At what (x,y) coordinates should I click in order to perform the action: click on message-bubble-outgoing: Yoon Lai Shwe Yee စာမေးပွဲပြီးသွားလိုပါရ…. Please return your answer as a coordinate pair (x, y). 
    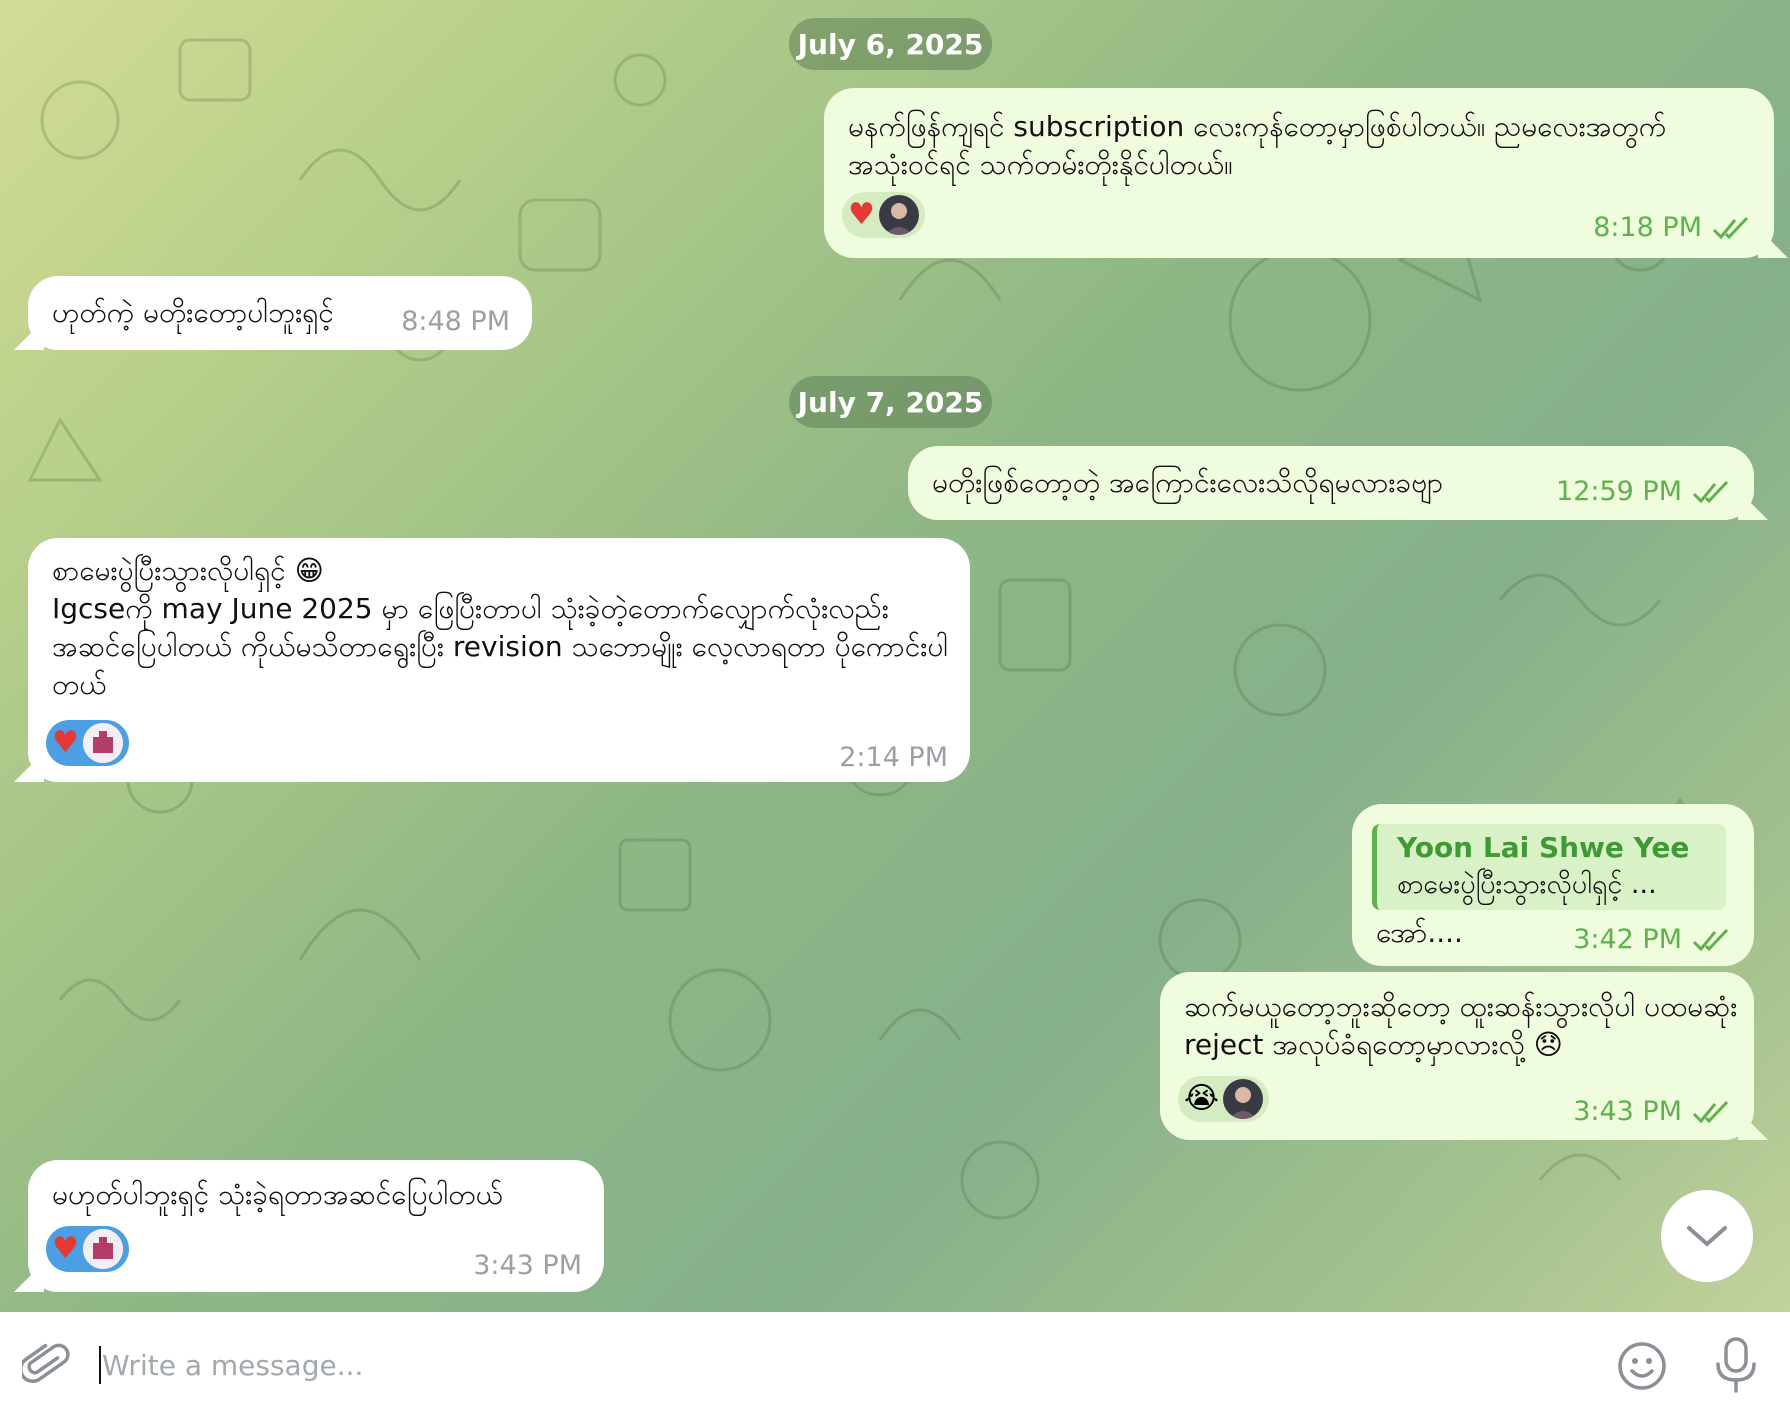
    Looking at the image, I should click on (1553, 885).